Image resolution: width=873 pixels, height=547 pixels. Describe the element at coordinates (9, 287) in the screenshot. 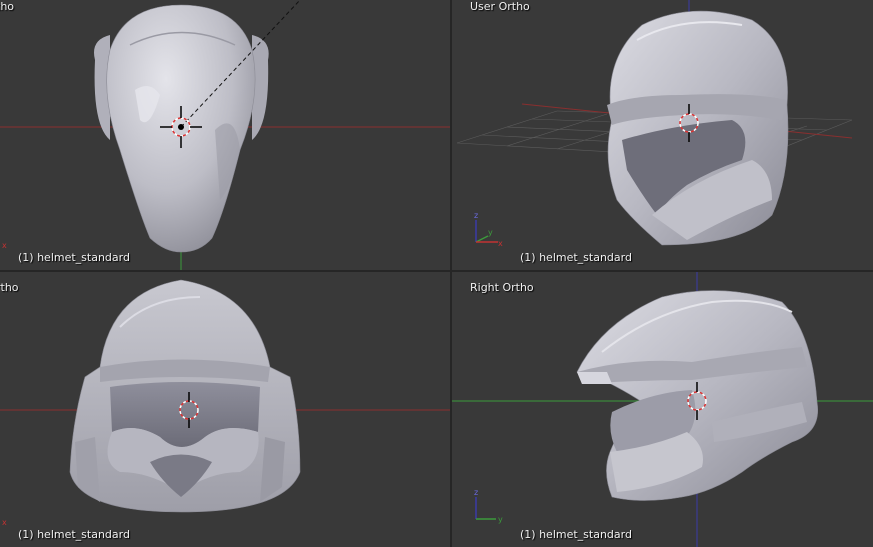

I see `viewport-title: rtho` at that location.